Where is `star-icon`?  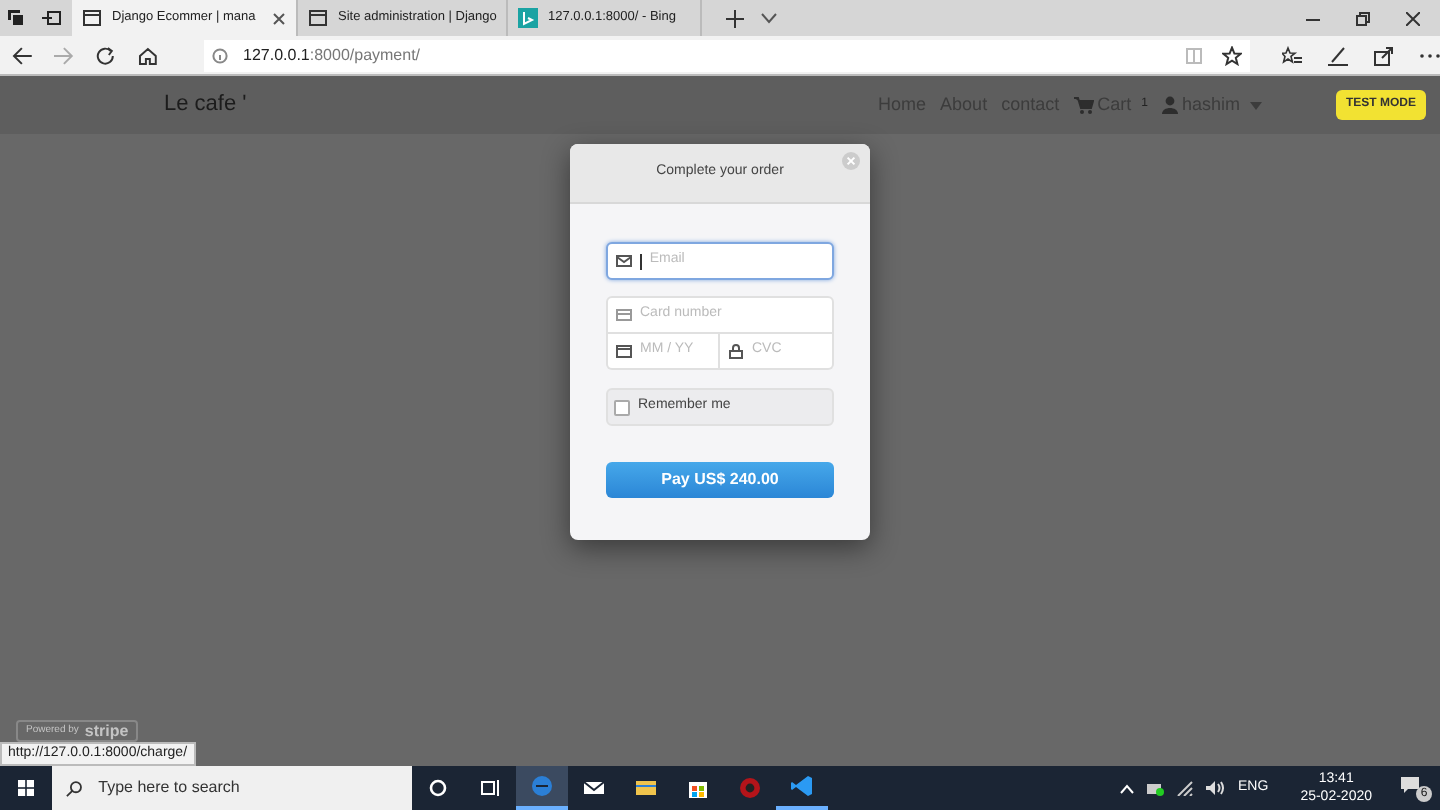
star-icon is located at coordinates (1232, 55).